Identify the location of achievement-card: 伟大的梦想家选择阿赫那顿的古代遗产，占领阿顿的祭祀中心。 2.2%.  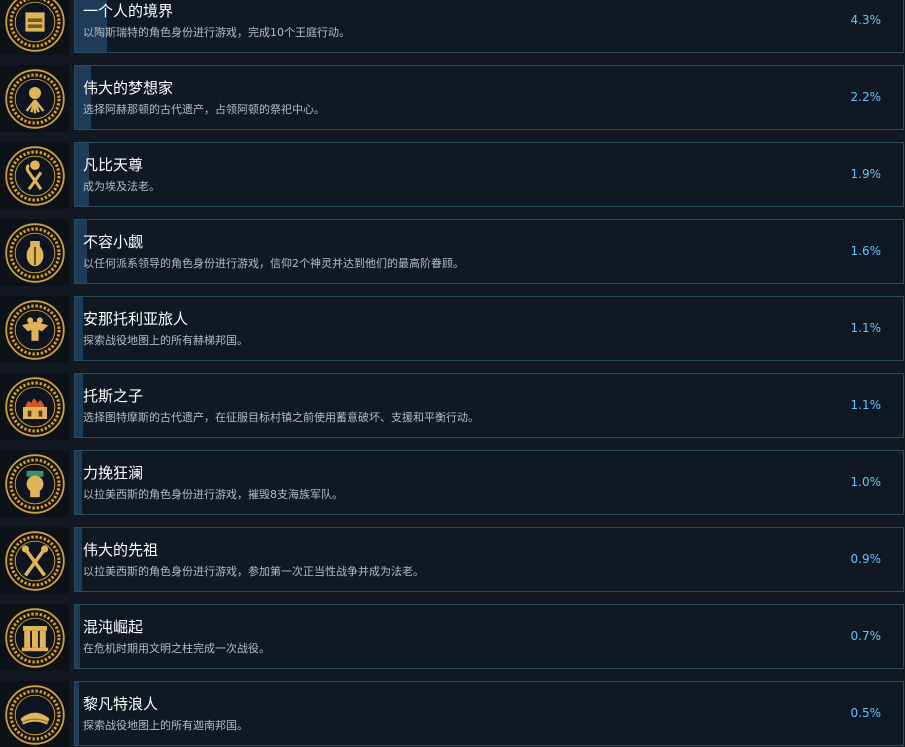
(489, 97).